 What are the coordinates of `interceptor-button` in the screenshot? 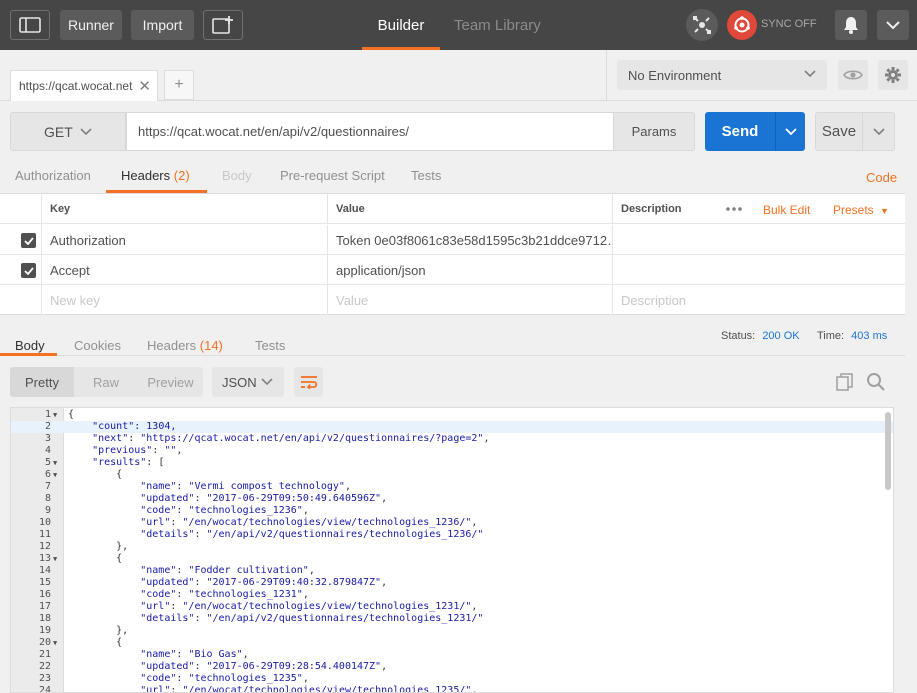 It's located at (702, 25).